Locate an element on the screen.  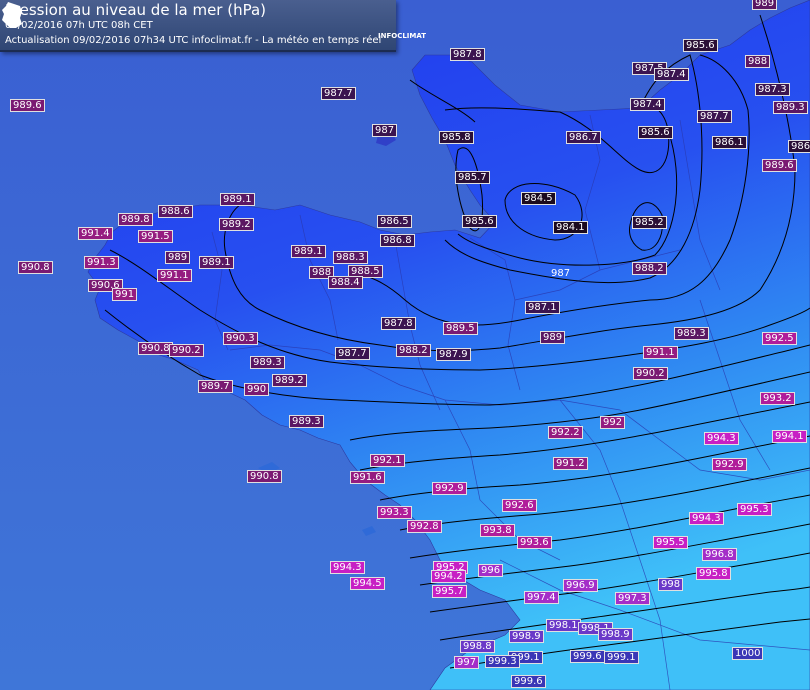
pressure-station-label: 994.1 is located at coordinates (789, 436).